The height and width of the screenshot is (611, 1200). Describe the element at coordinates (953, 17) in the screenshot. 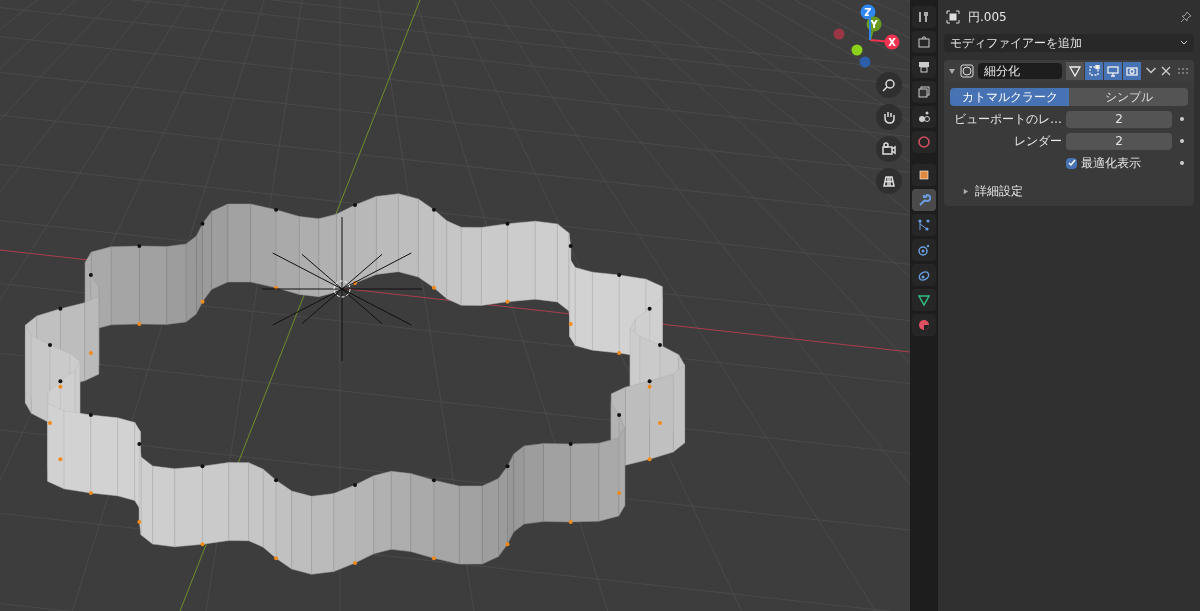

I see `object-icon` at that location.